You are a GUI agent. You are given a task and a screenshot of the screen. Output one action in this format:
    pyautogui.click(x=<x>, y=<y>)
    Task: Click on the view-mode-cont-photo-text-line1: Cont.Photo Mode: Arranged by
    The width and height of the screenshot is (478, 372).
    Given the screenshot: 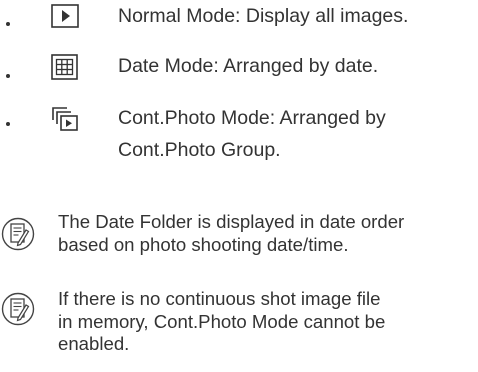 What is the action you would take?
    pyautogui.click(x=252, y=118)
    